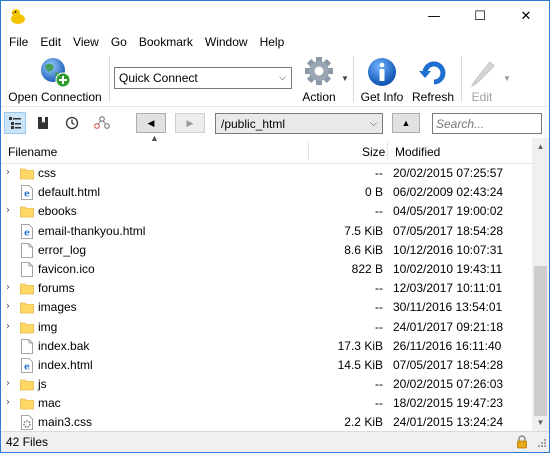  Describe the element at coordinates (42, 384) in the screenshot. I see `file-name: js` at that location.